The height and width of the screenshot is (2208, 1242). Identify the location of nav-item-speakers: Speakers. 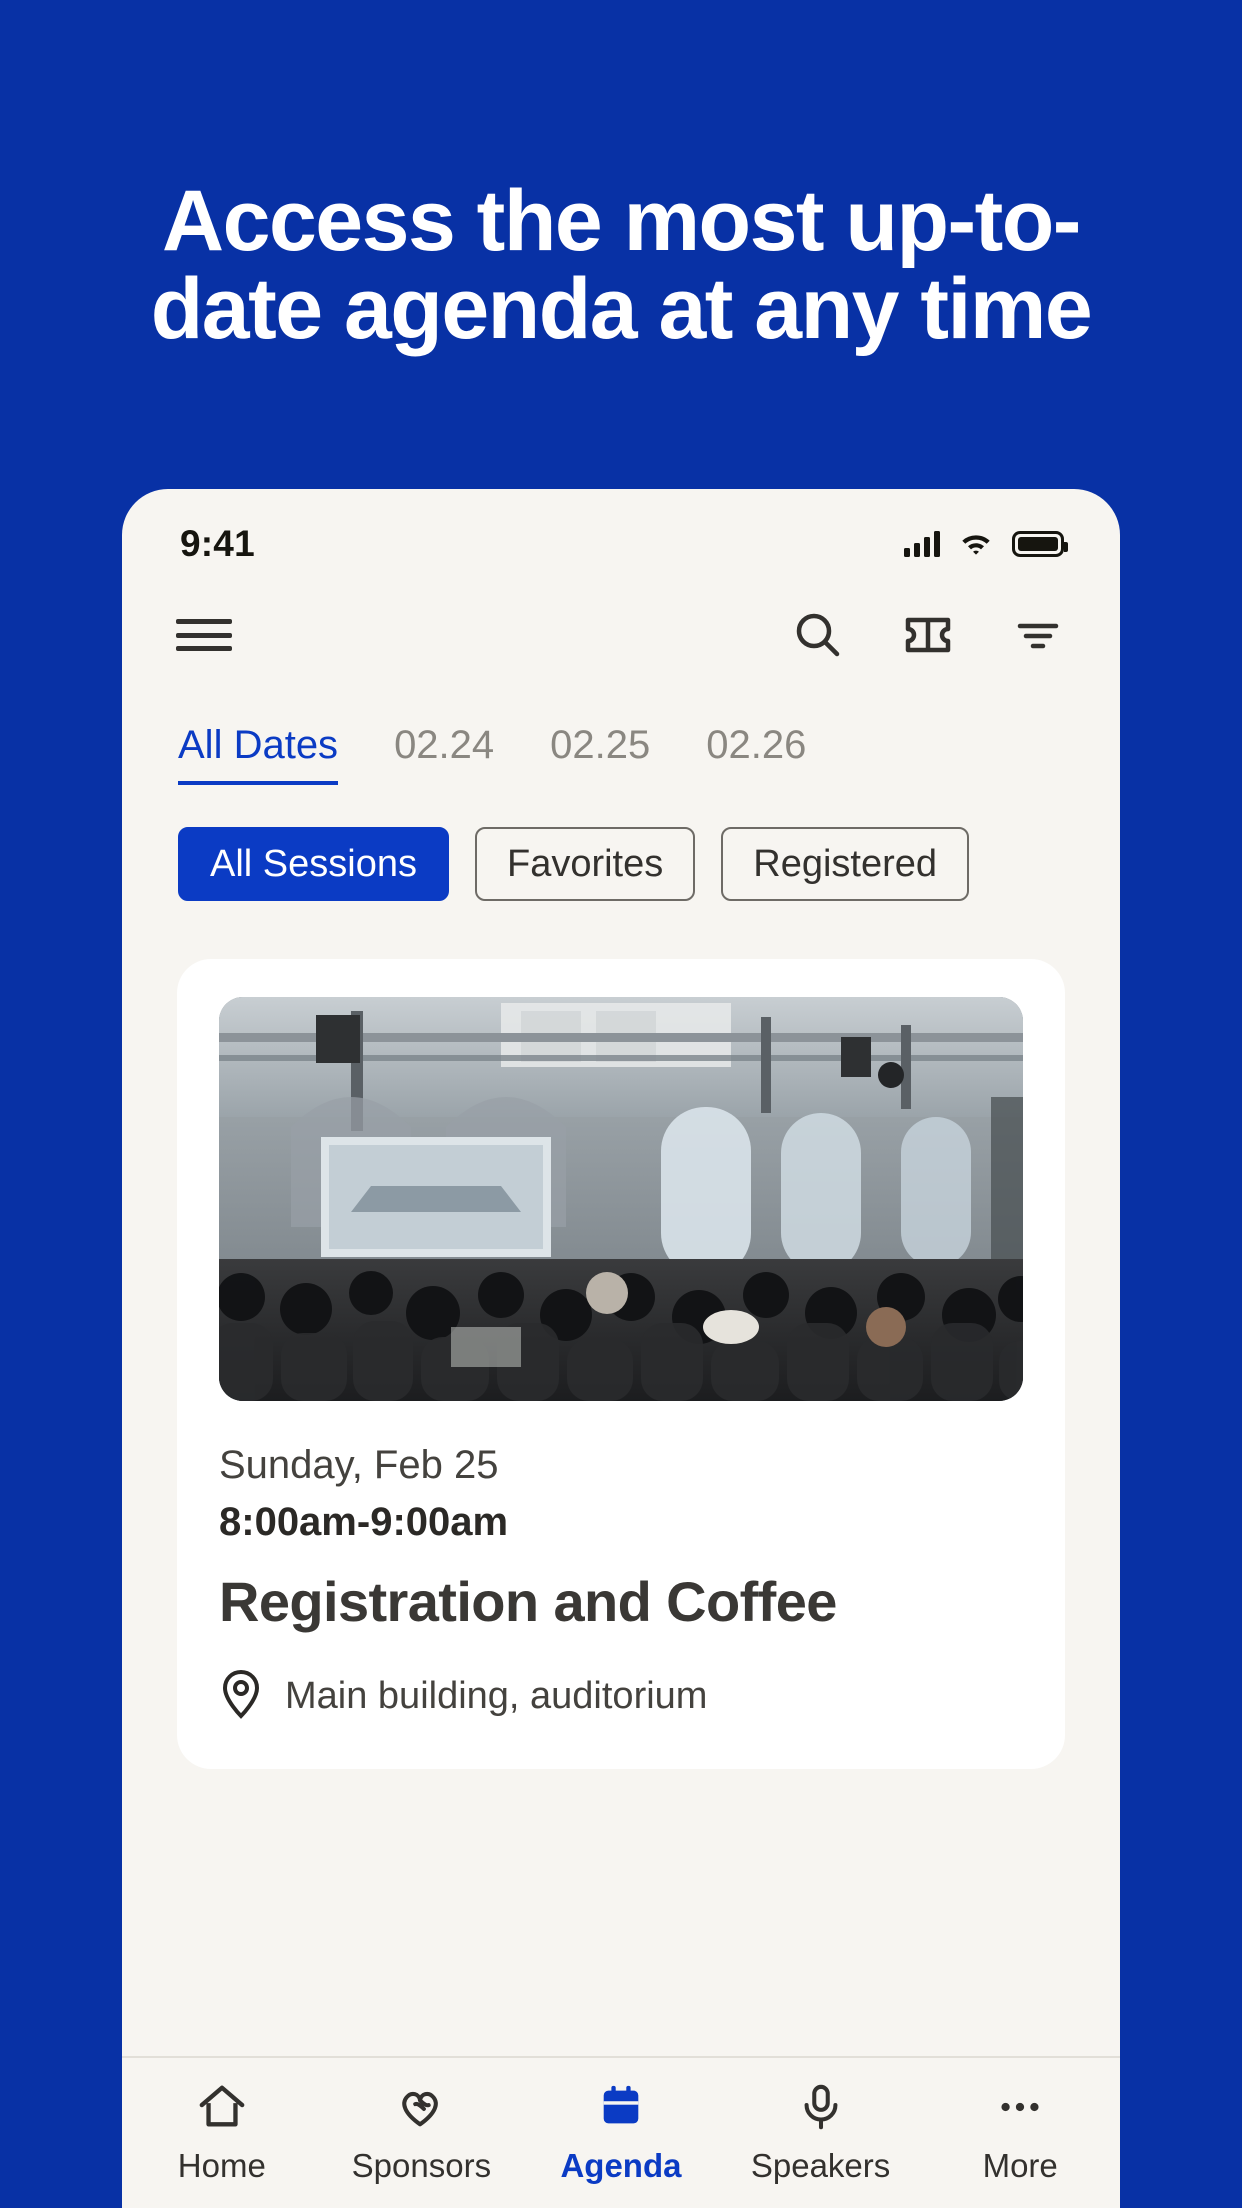
(821, 2133).